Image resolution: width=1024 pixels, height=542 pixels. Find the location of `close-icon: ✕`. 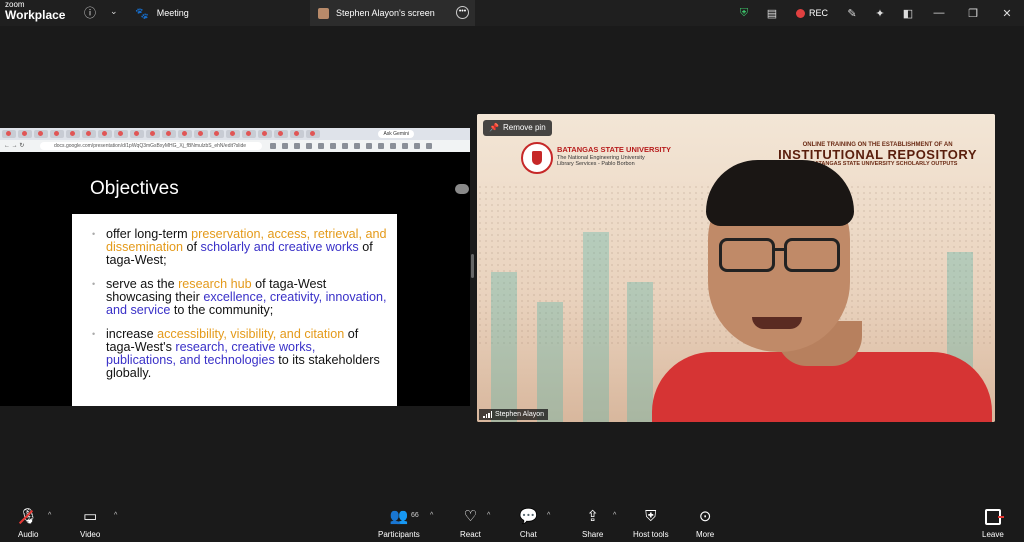

close-icon: ✕ is located at coordinates (1007, 13).